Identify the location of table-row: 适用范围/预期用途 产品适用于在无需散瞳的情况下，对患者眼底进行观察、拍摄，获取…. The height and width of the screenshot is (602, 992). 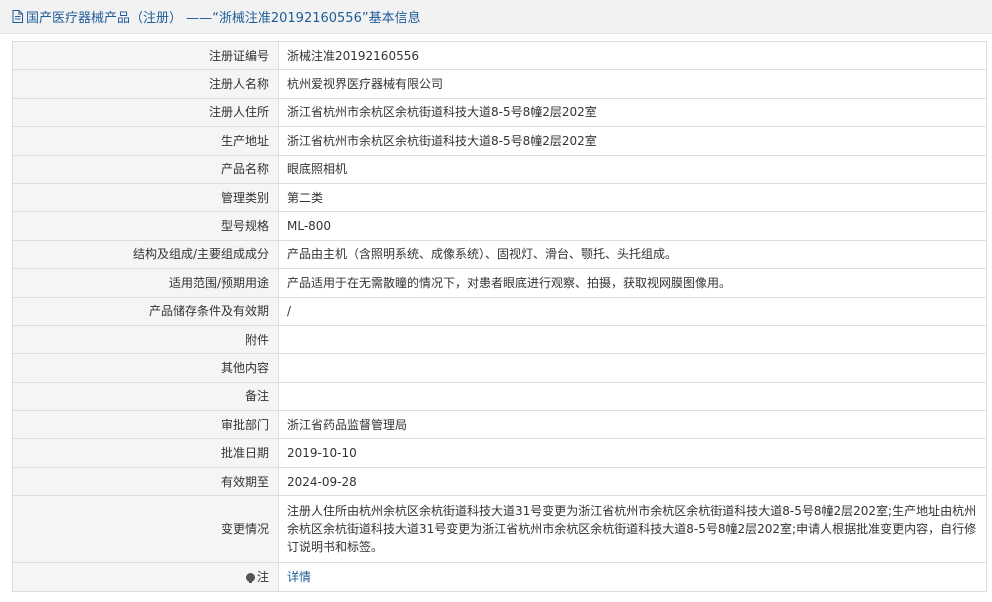
(499, 283).